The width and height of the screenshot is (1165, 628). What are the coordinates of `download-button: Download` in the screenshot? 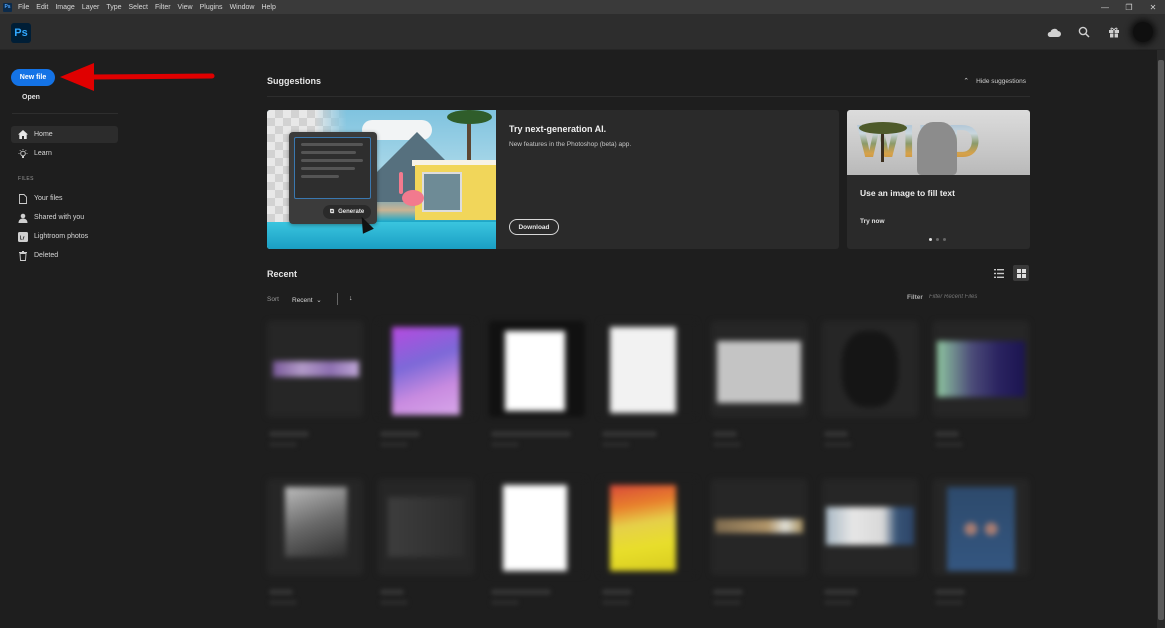 It's located at (534, 227).